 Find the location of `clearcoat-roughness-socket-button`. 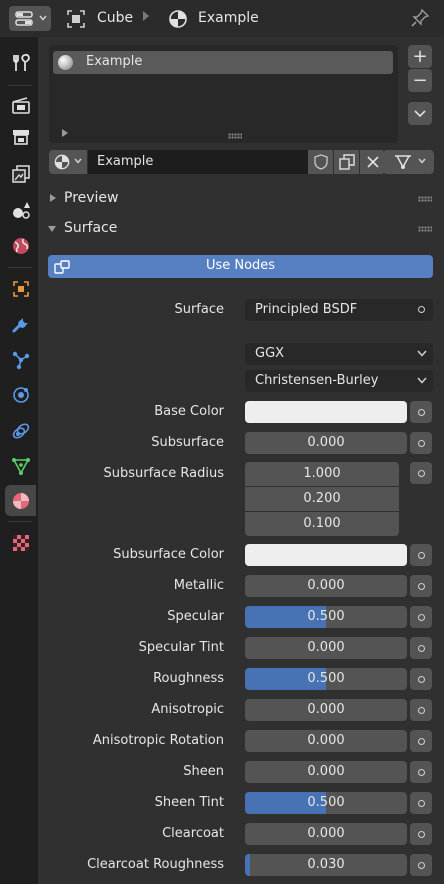

clearcoat-roughness-socket-button is located at coordinates (421, 865).